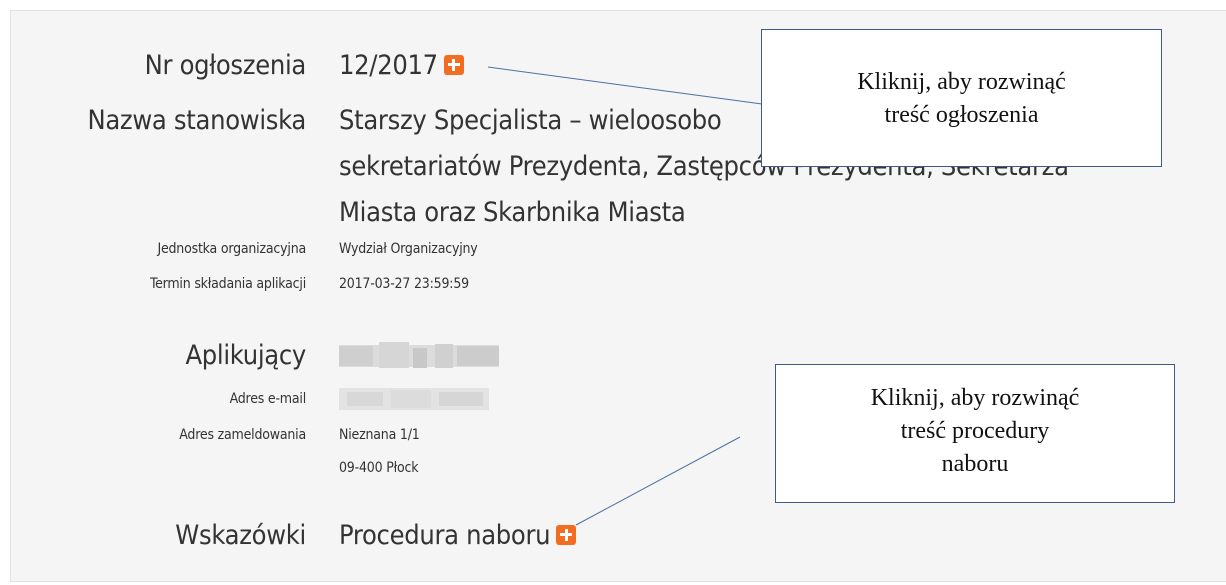 The height and width of the screenshot is (585, 1226). What do you see at coordinates (961, 98) in the screenshot?
I see `callout-announcement: Kliknij, aby rozwinąć treść ogłoszenia` at bounding box center [961, 98].